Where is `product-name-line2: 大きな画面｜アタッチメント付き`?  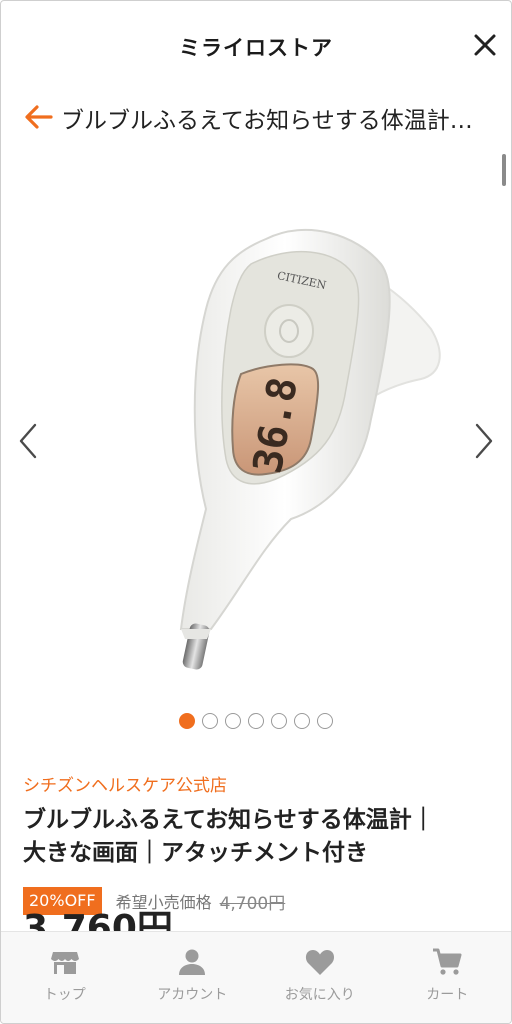 product-name-line2: 大きな画面｜アタッチメント付き is located at coordinates (195, 853).